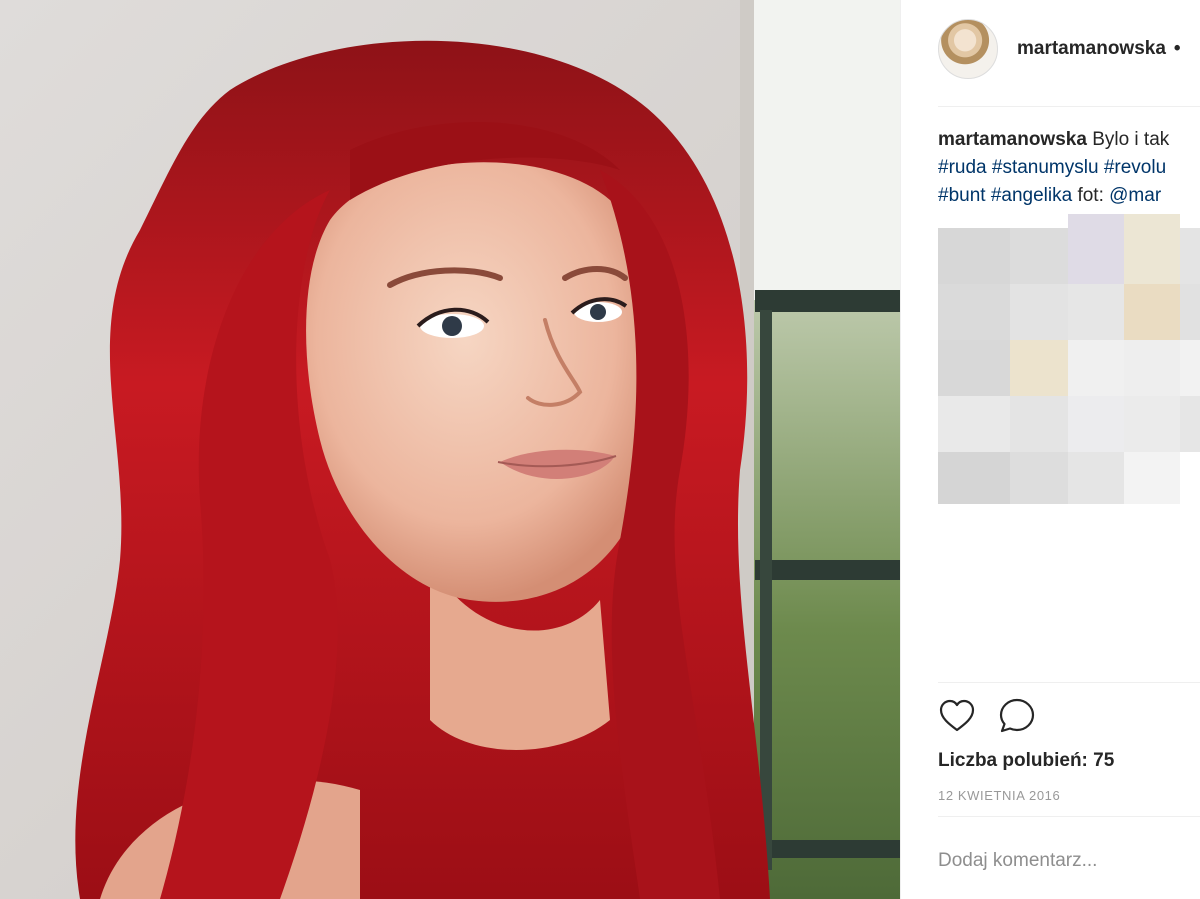  Describe the element at coordinates (1069, 861) in the screenshot. I see `comment-input` at that location.